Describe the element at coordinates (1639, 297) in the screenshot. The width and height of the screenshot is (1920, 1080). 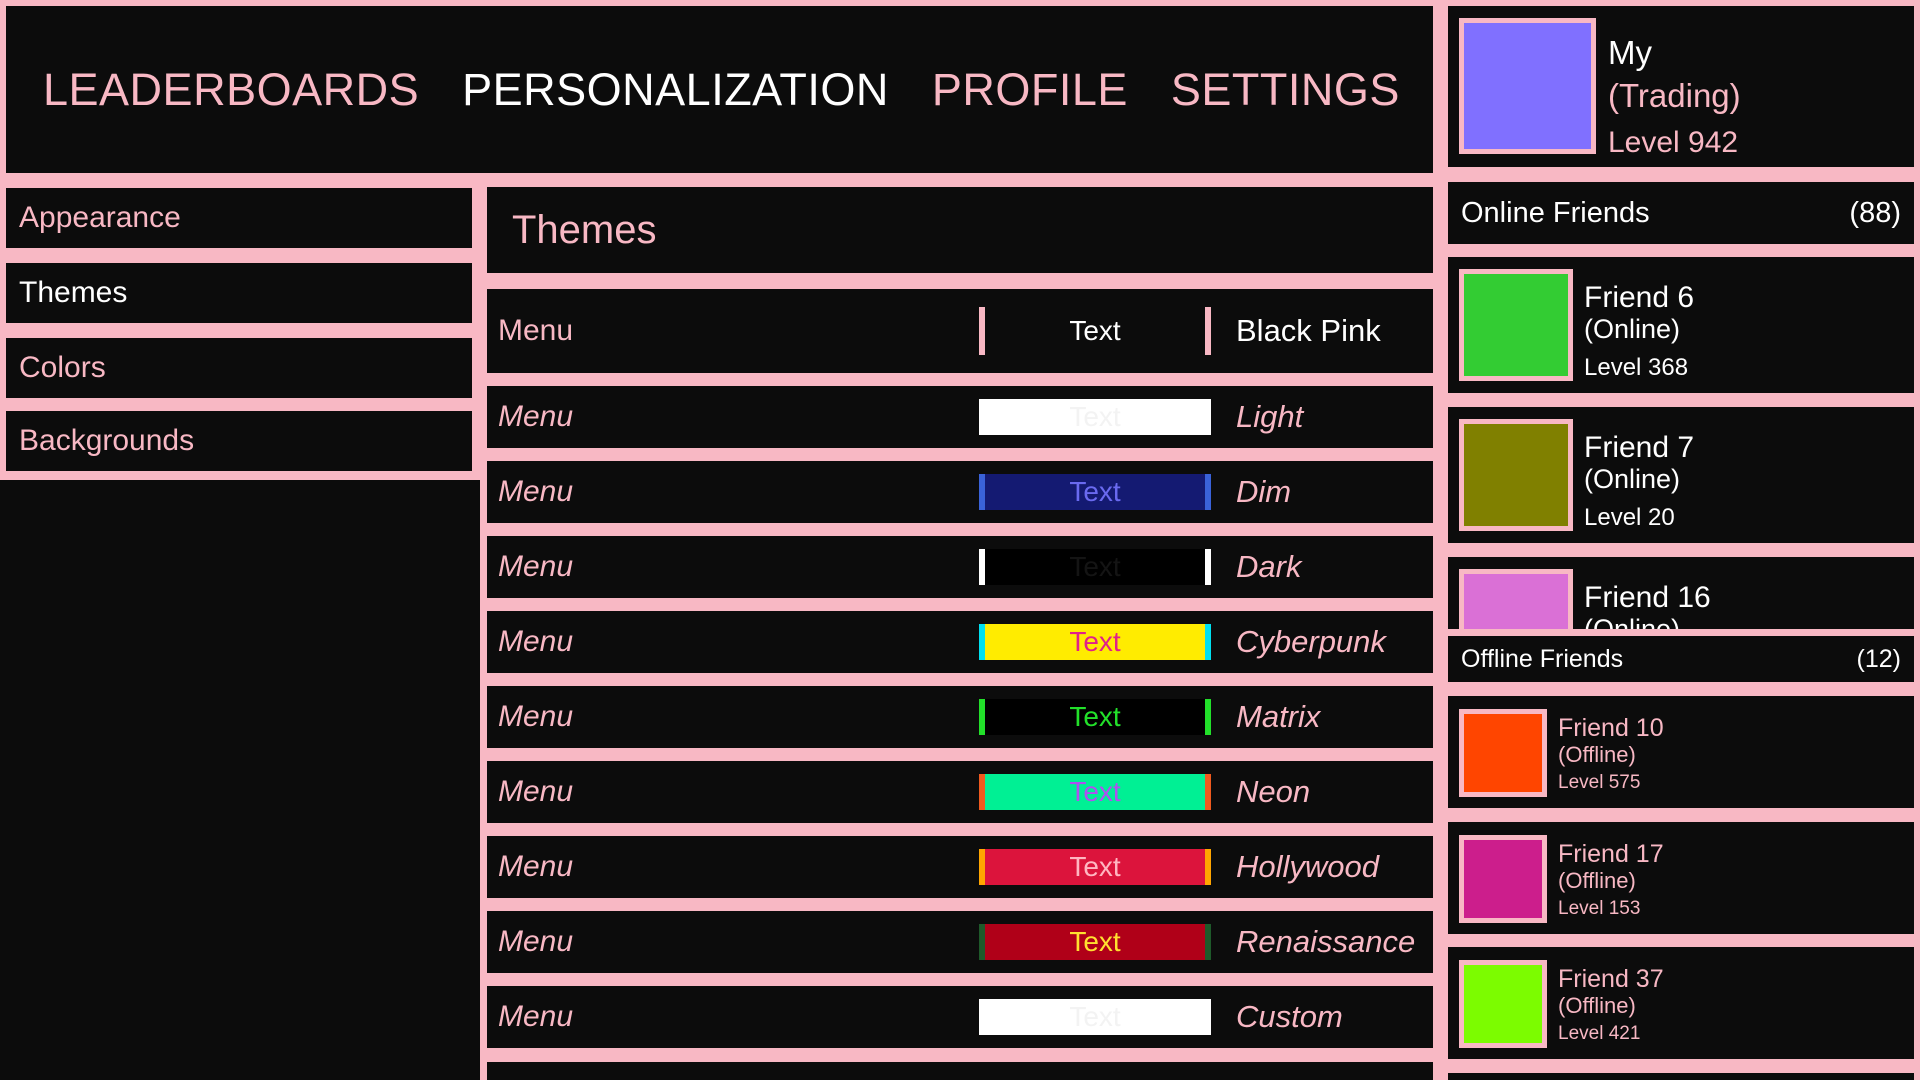
I see `friend-name: Friend 6` at that location.